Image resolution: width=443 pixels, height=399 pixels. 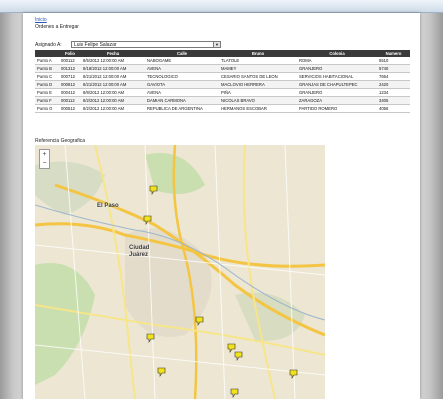 What do you see at coordinates (41, 20) in the screenshot?
I see `home-link: Inicio` at bounding box center [41, 20].